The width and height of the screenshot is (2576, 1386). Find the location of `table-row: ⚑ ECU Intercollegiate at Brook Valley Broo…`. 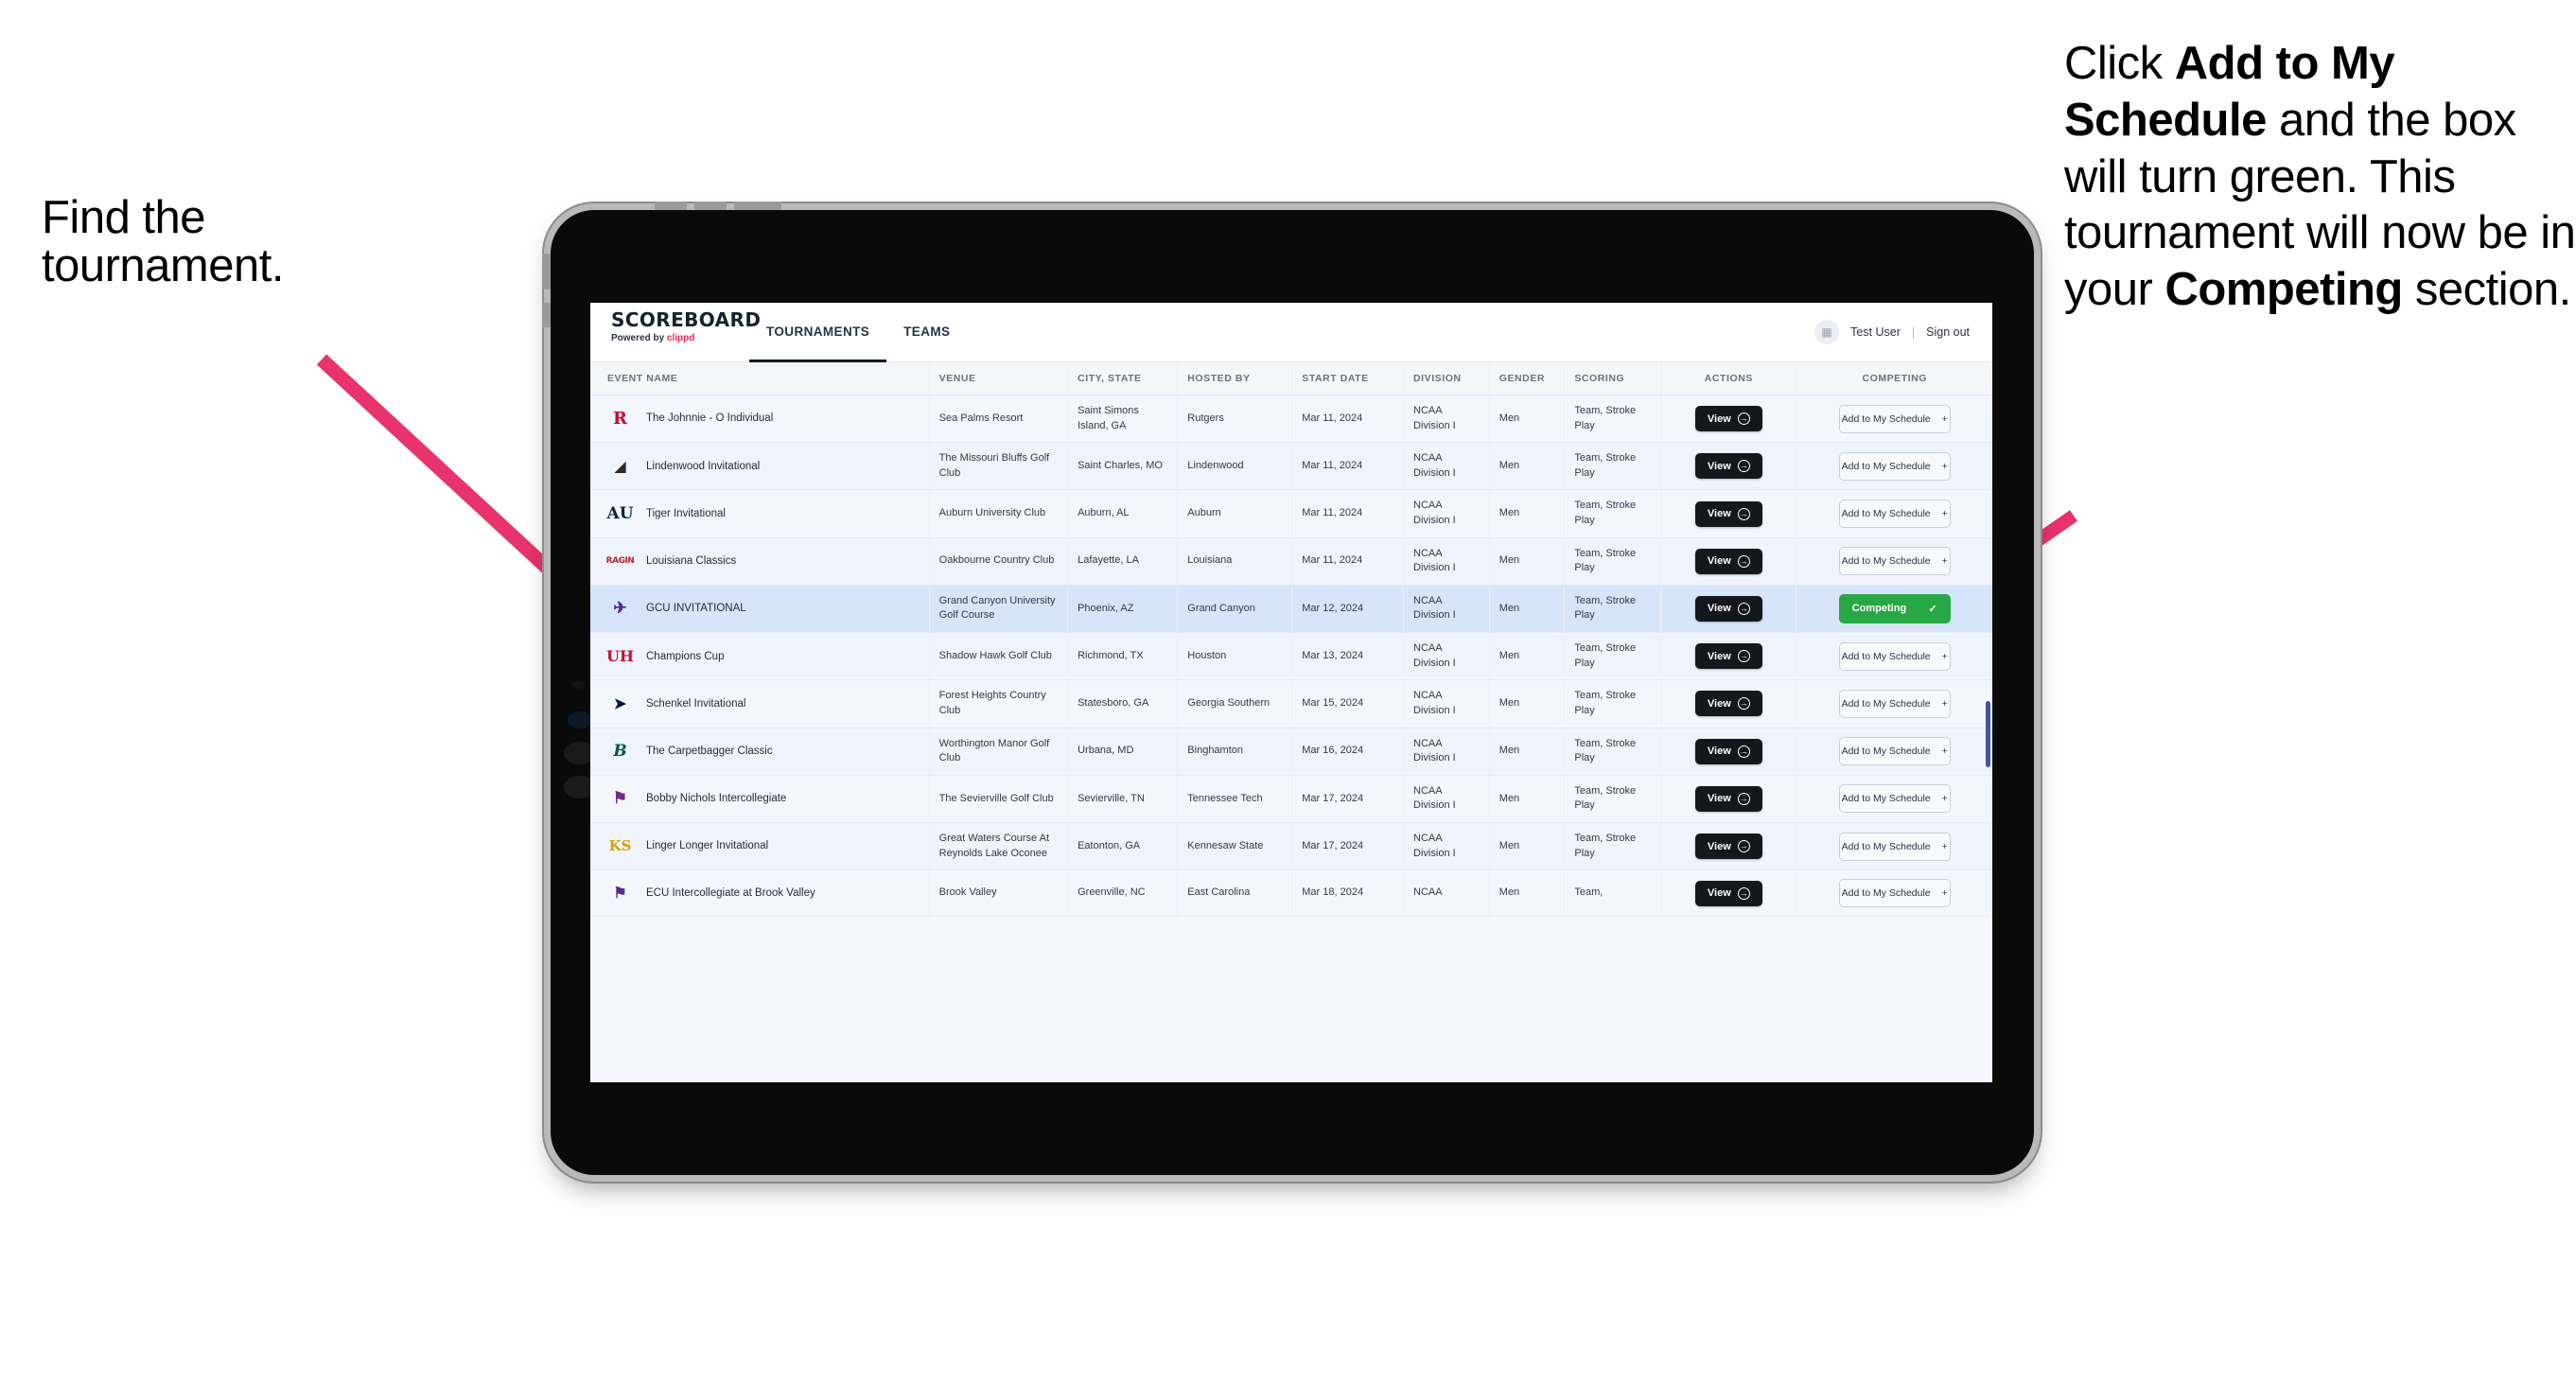

table-row: ⚑ ECU Intercollegiate at Brook Valley Broo… is located at coordinates (1291, 893).